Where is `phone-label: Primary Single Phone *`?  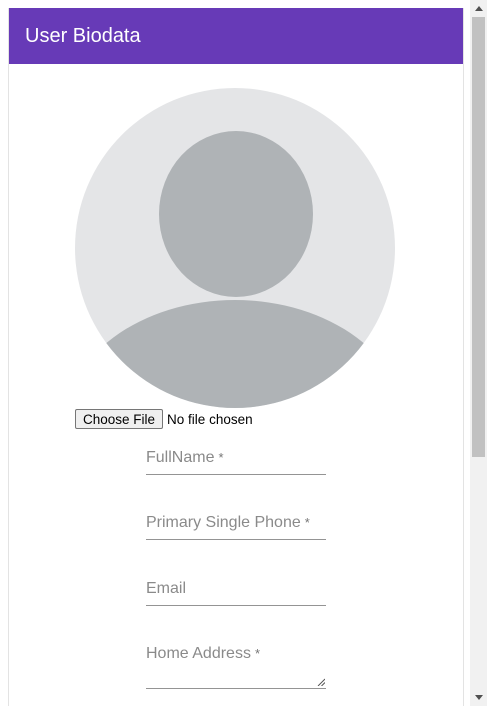 phone-label: Primary Single Phone * is located at coordinates (228, 522).